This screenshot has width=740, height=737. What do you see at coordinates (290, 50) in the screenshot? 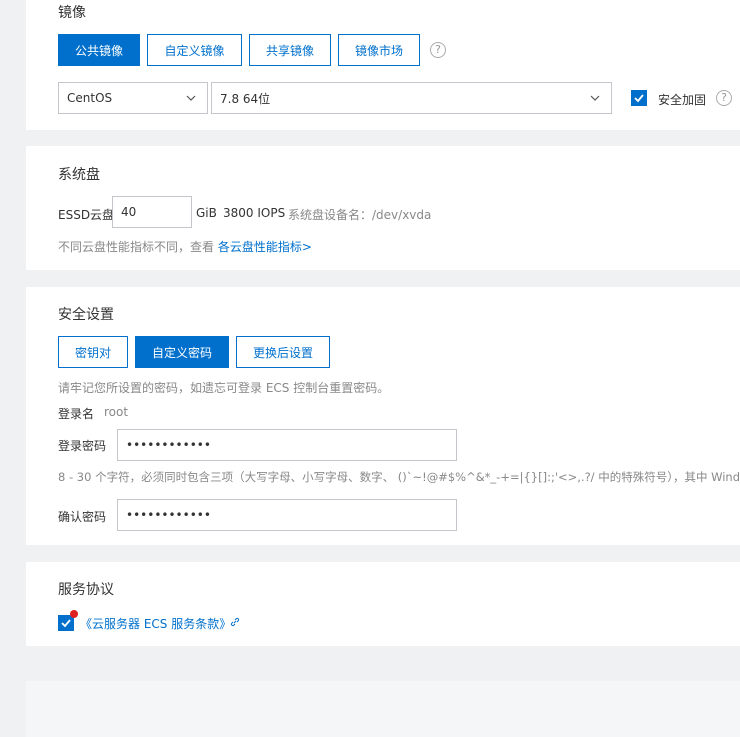
I see `tab-shared-image: 共享镜像` at bounding box center [290, 50].